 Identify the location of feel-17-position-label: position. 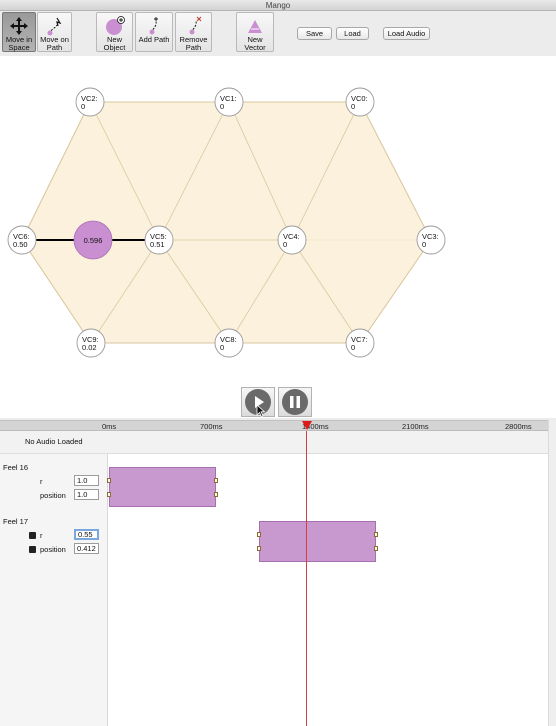
(53, 549).